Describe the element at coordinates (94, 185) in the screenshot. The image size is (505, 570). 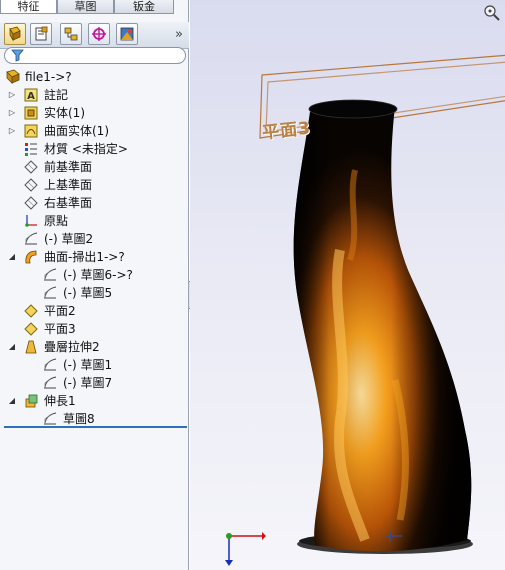
I see `tree-item: 上基準面` at that location.